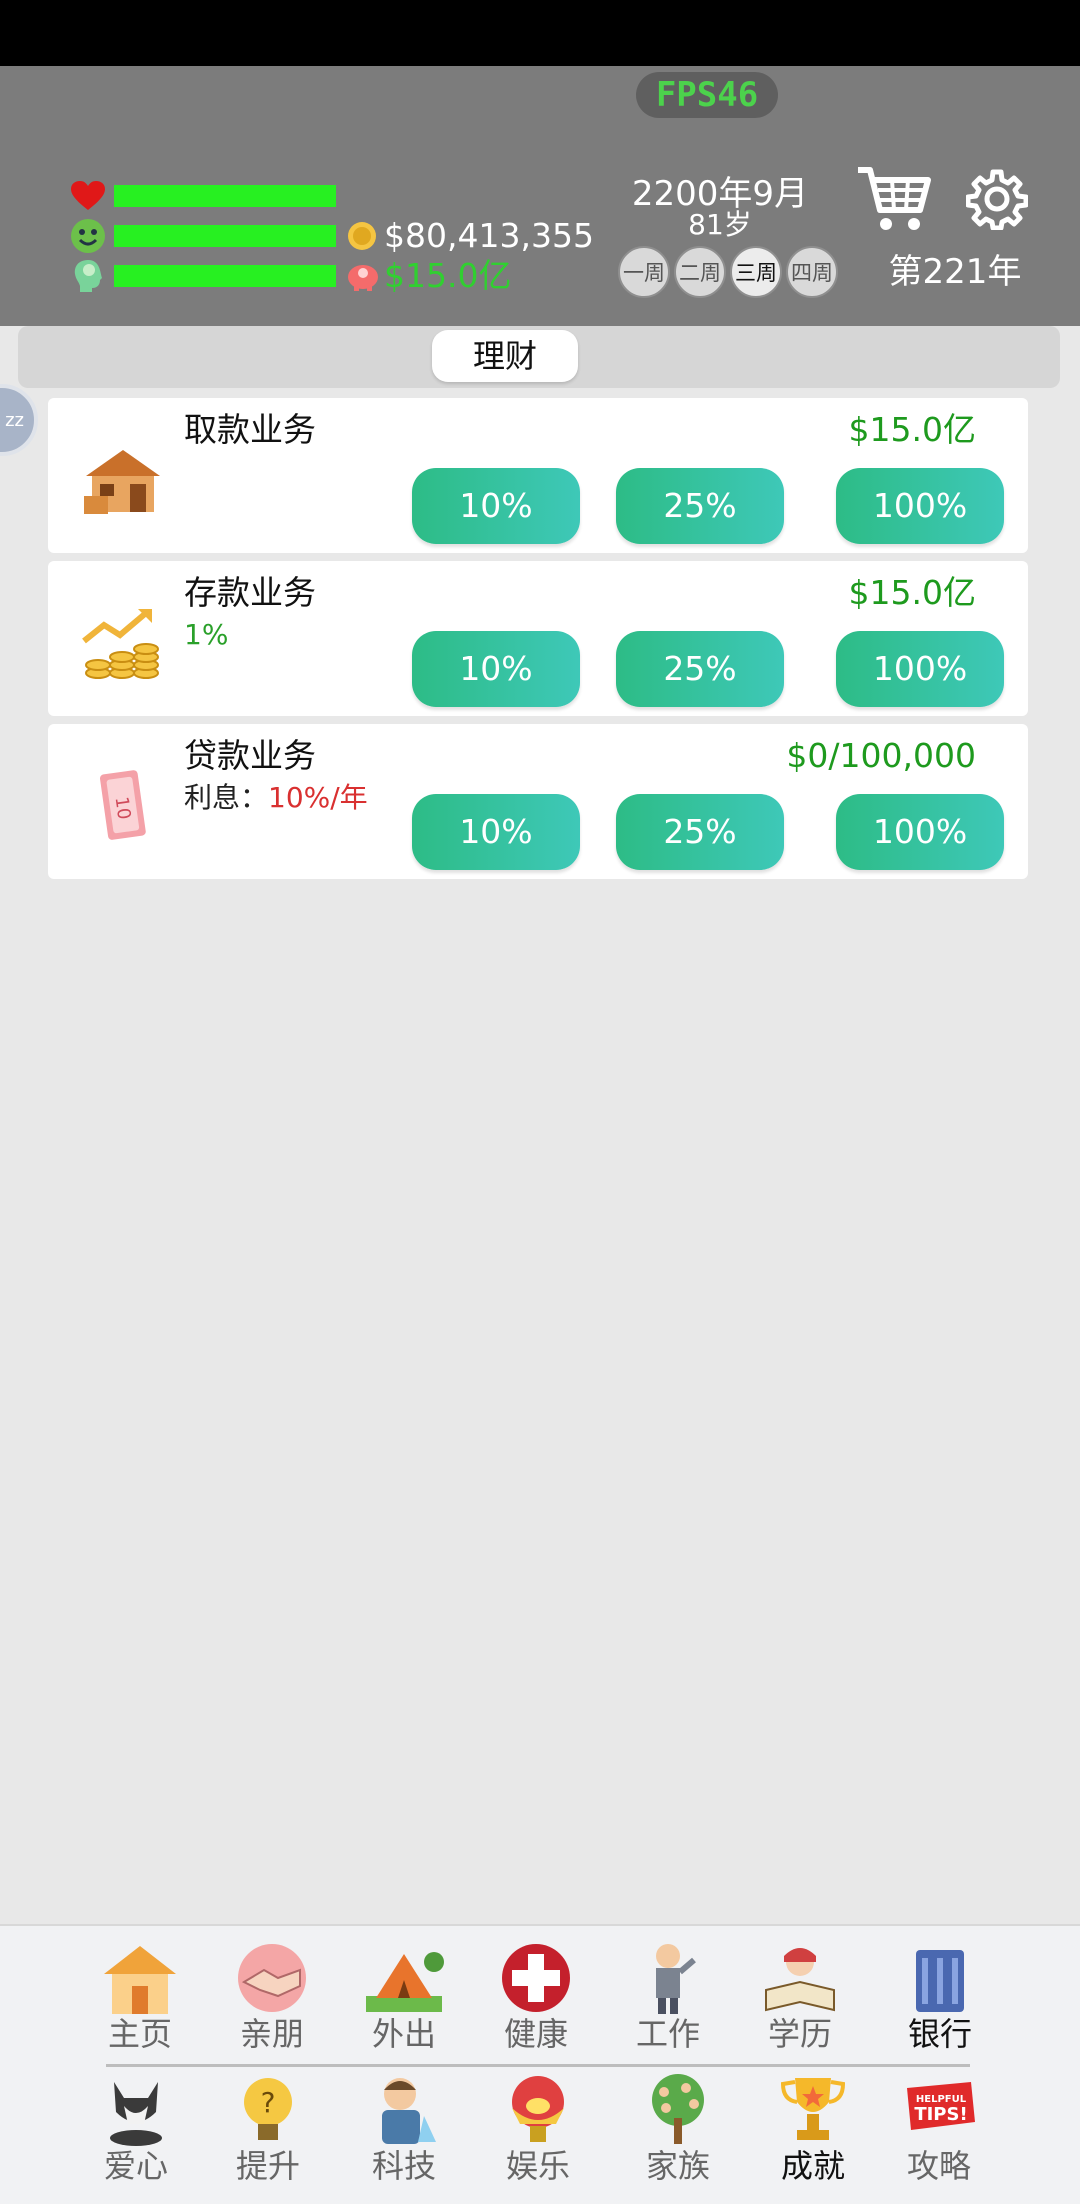  I want to click on trophy-icon, so click(813, 2109).